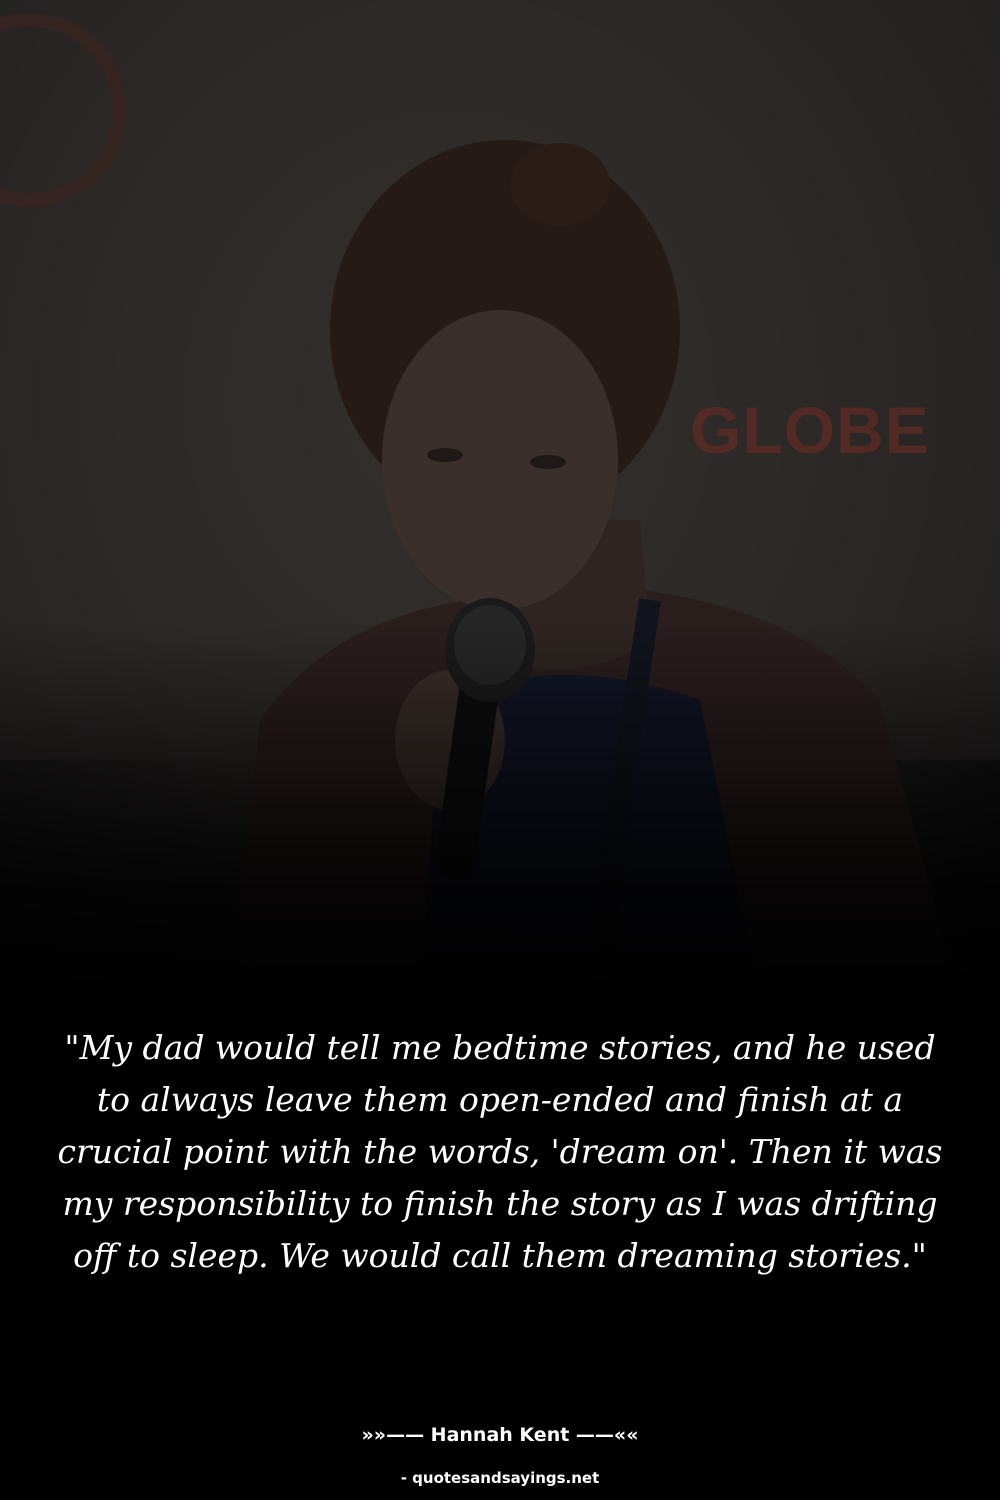 Image resolution: width=1000 pixels, height=1500 pixels. I want to click on hair-bun, so click(560, 185).